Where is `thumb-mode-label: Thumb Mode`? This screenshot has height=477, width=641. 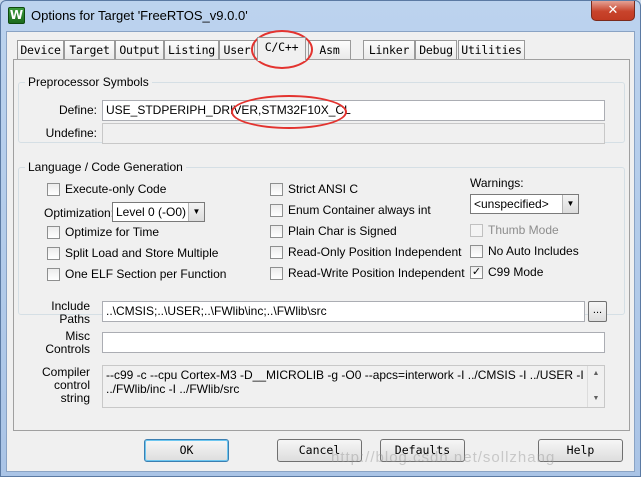 thumb-mode-label: Thumb Mode is located at coordinates (523, 230).